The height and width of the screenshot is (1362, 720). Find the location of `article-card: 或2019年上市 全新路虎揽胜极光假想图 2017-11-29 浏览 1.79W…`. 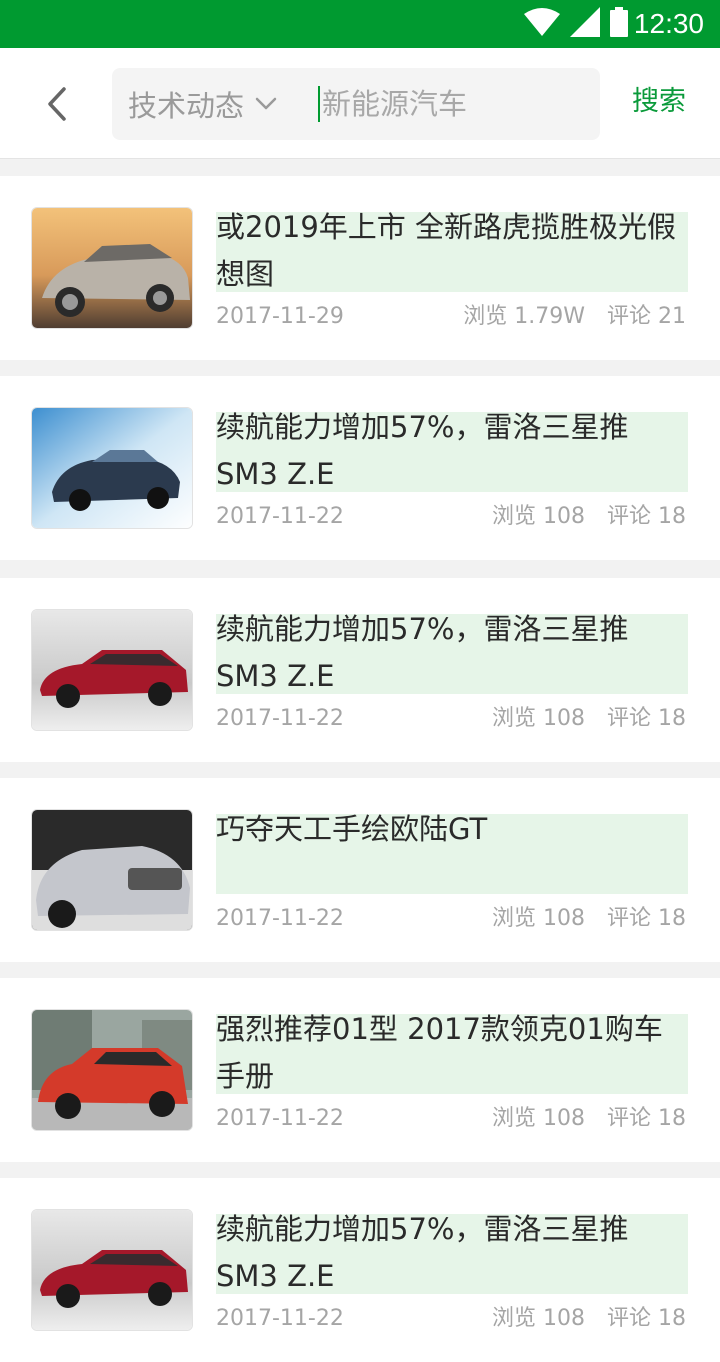

article-card: 或2019年上市 全新路虎揽胜极光假想图 2017-11-29 浏览 1.79W… is located at coordinates (360, 268).